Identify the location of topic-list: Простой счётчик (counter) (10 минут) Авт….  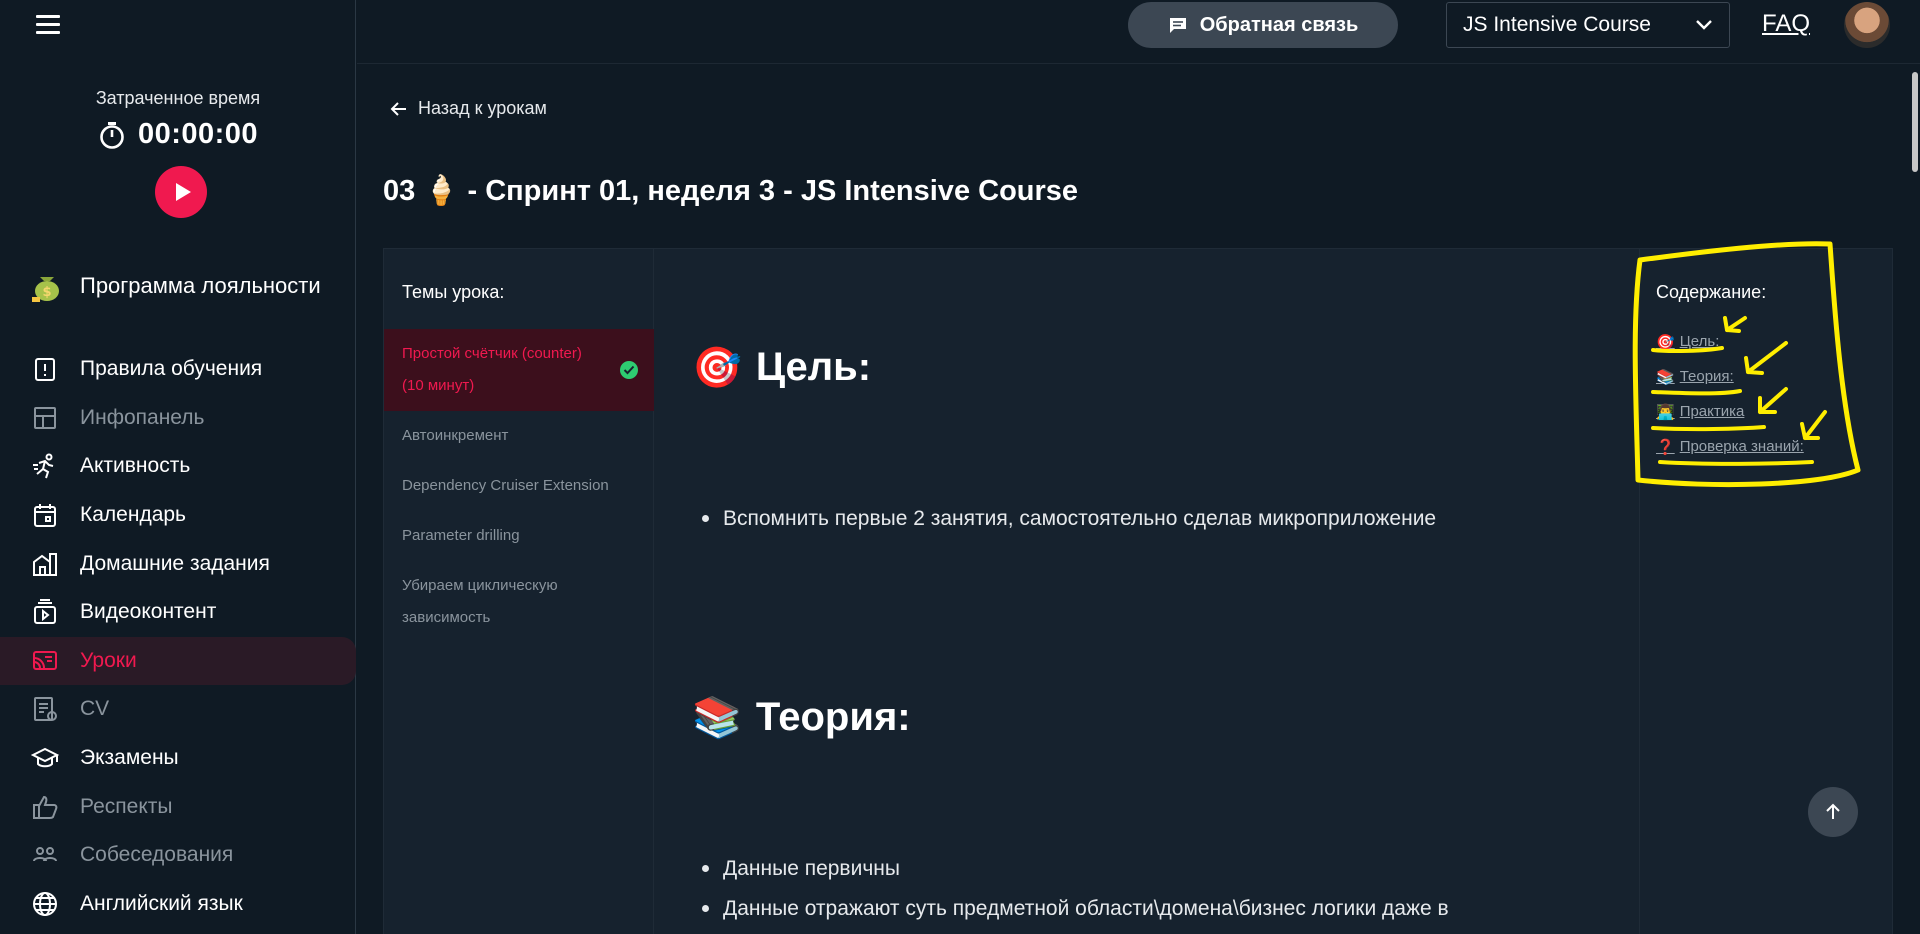
(519, 486).